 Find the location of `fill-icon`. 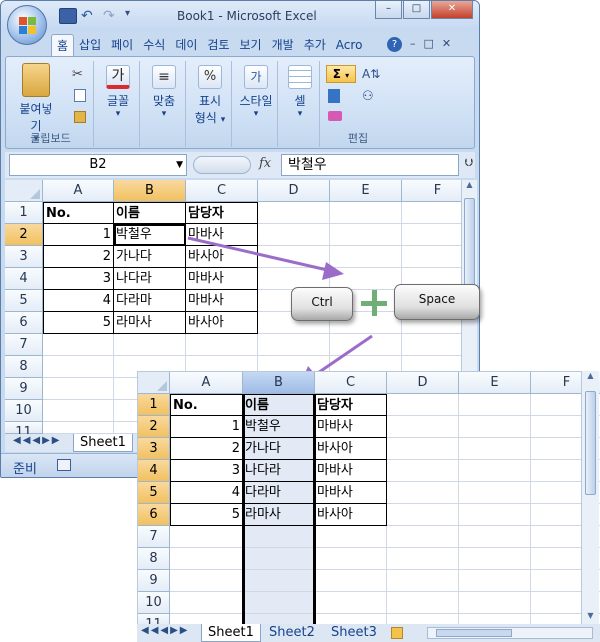

fill-icon is located at coordinates (334, 96).